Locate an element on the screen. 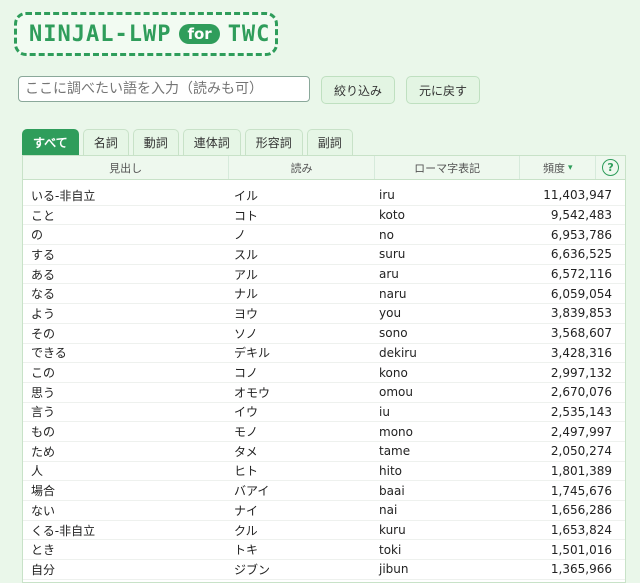 The height and width of the screenshot is (583, 640). headword-cell: その is located at coordinates (126, 333).